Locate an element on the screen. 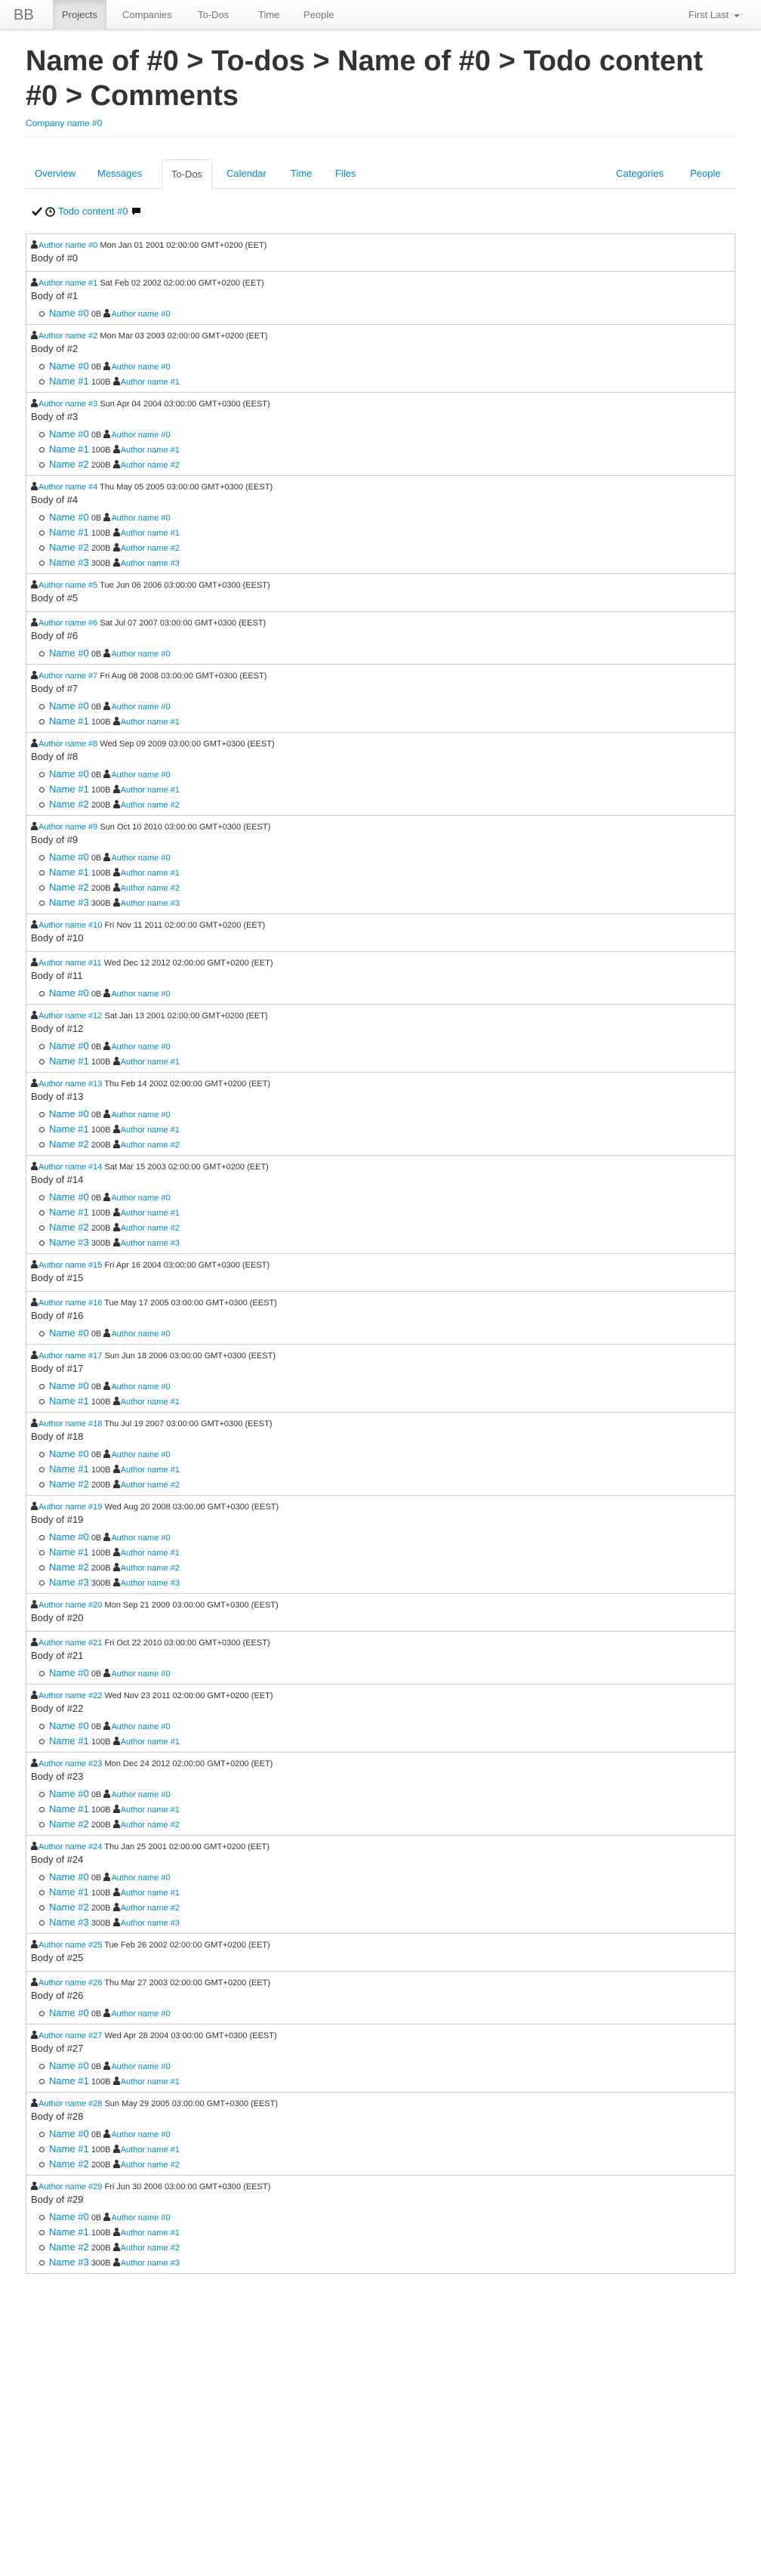  nav-projects: Projects is located at coordinates (79, 15).